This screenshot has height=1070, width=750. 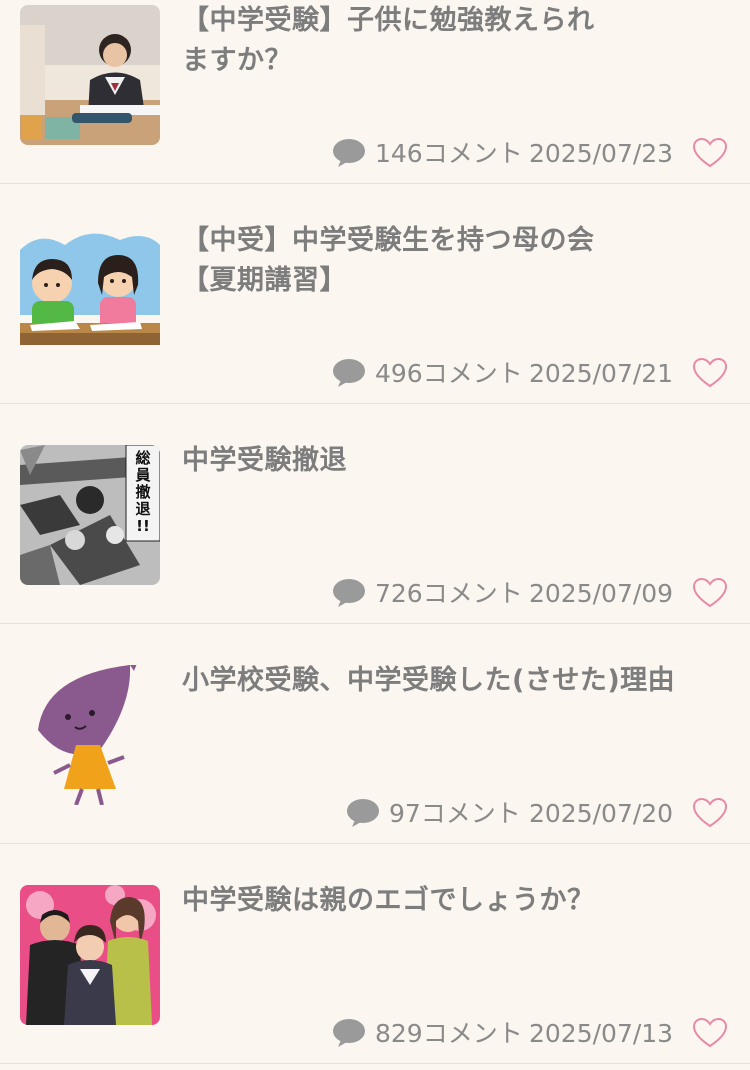 I want to click on thread-title-line: 【中学受験】子供に勉強教えられ, so click(x=388, y=20).